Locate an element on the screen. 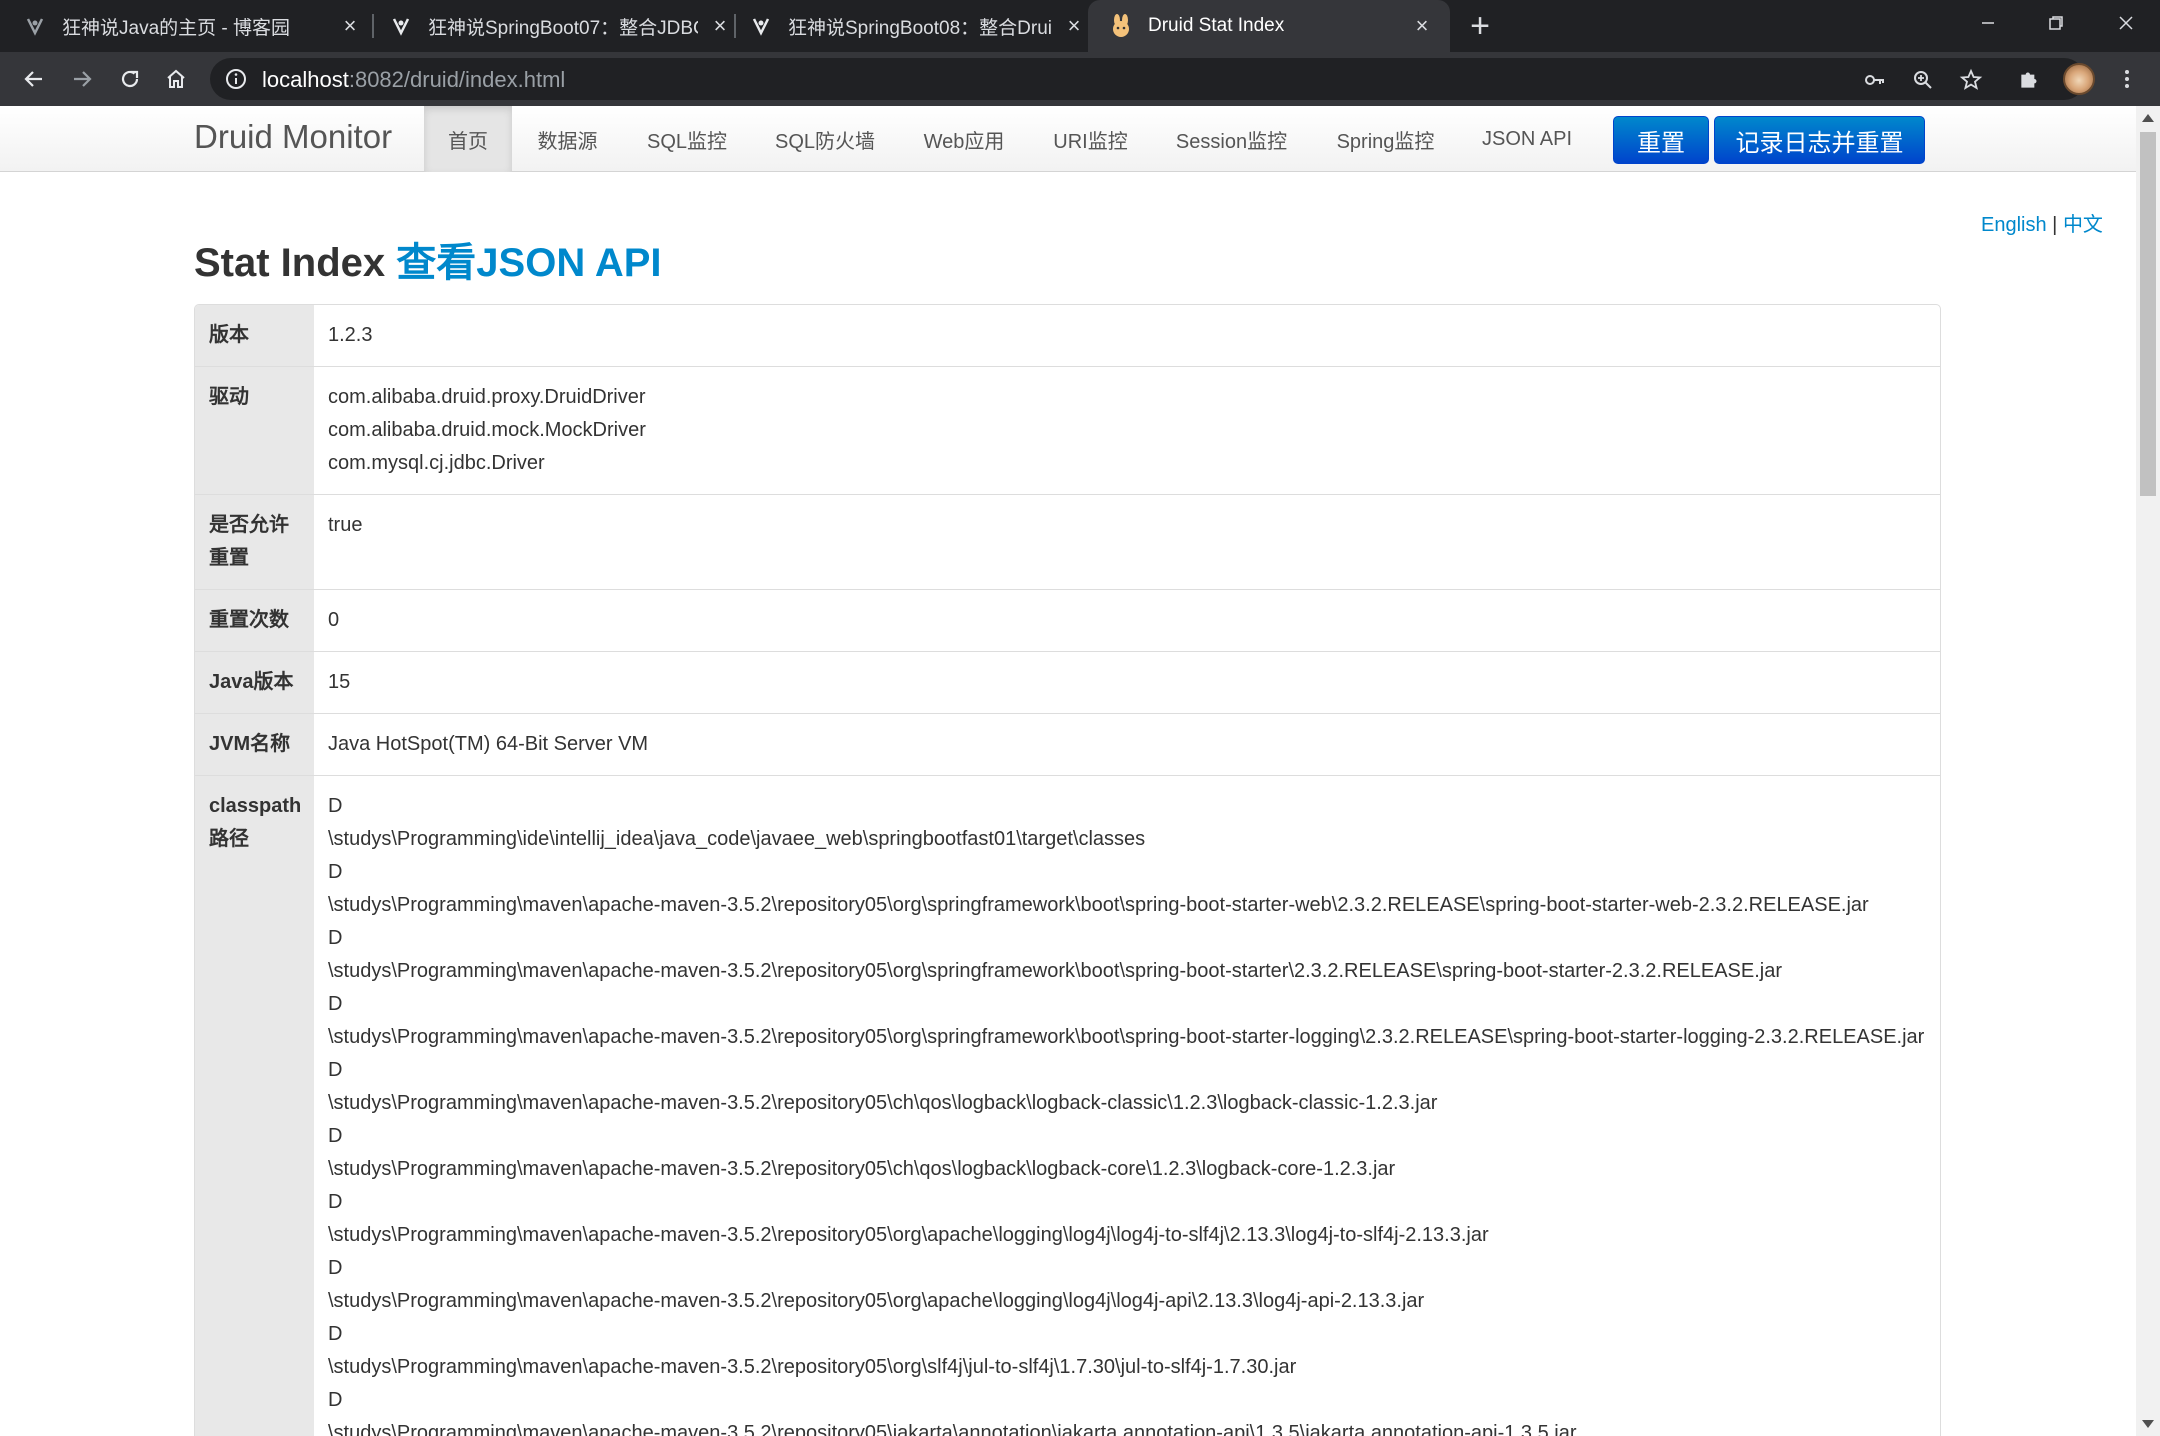 Image resolution: width=2160 pixels, height=1436 pixels. table-row: 版本 1.2.3 is located at coordinates (1067, 335).